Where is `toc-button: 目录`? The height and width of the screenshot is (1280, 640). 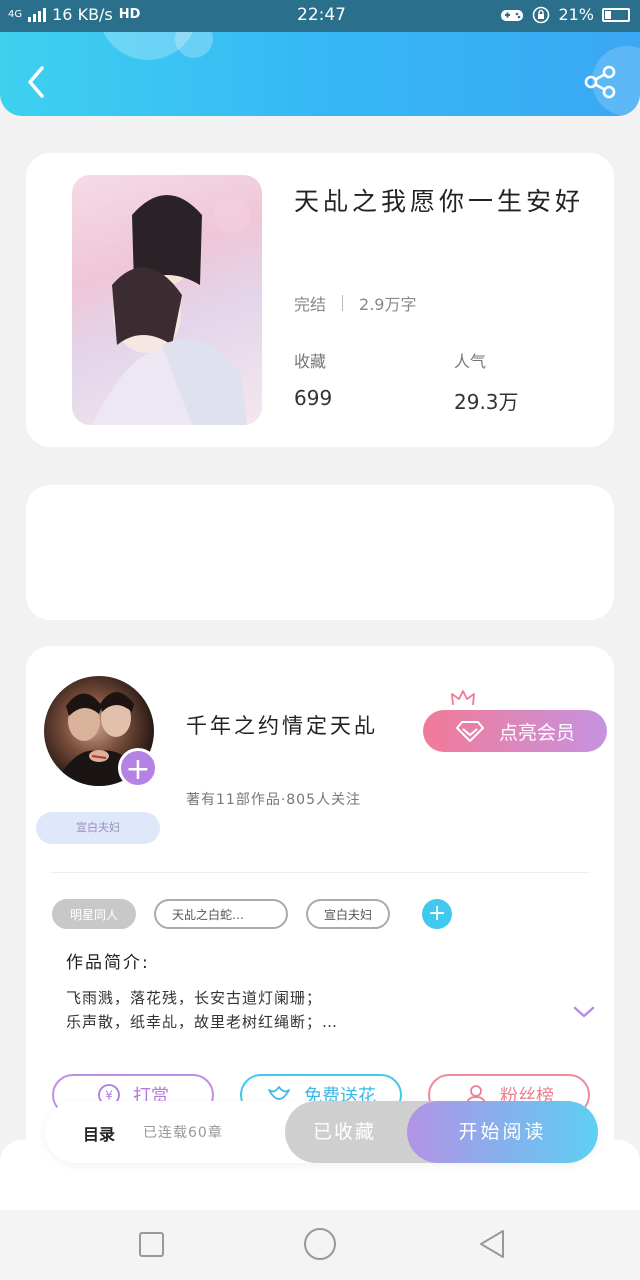 toc-button: 目录 is located at coordinates (99, 1133).